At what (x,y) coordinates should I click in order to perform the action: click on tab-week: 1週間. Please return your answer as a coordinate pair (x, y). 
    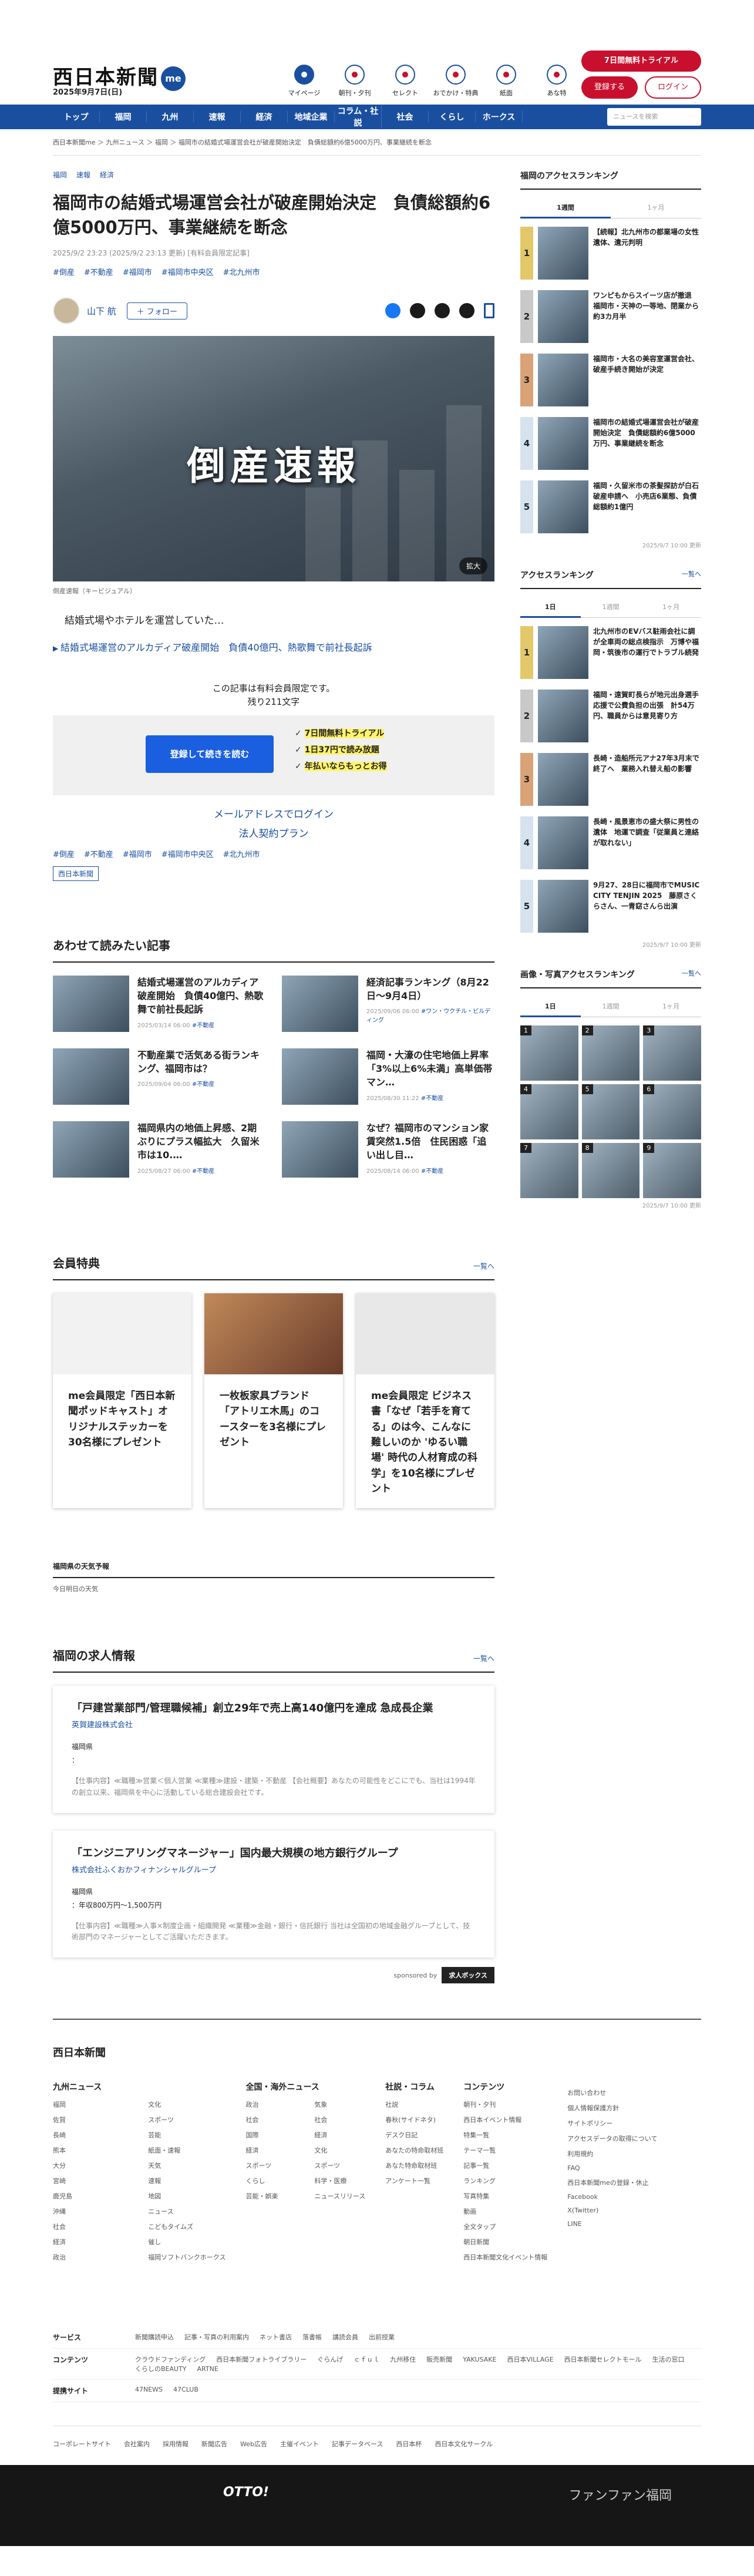
    Looking at the image, I should click on (610, 607).